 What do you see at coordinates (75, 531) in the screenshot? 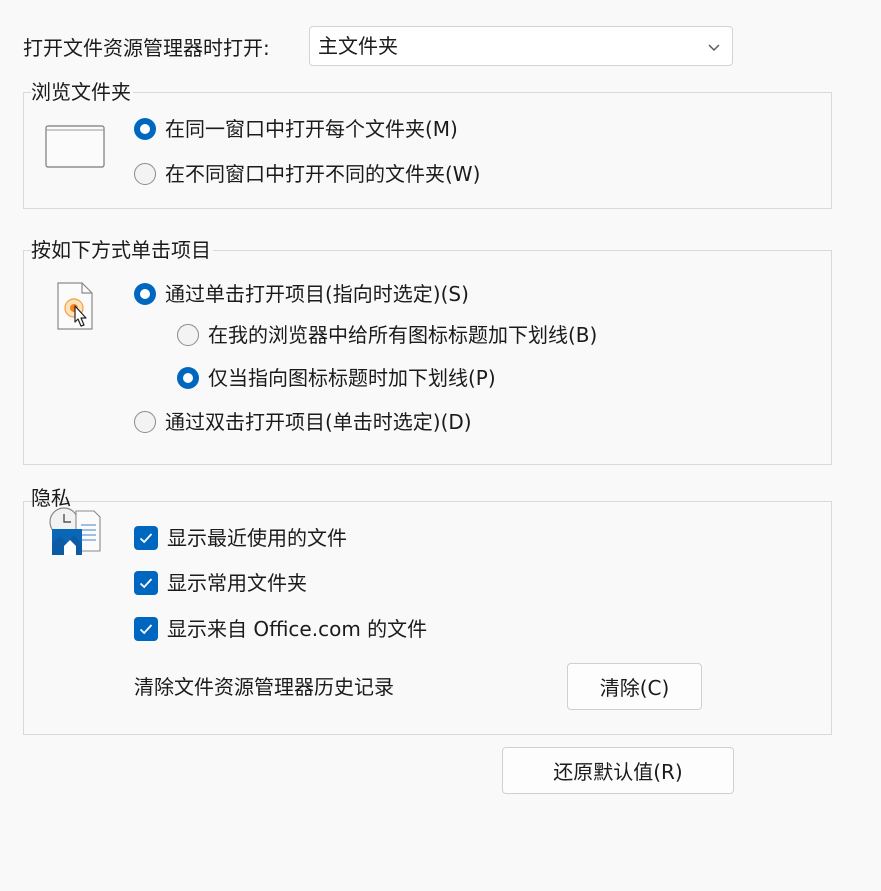
I see `privacy-icon` at bounding box center [75, 531].